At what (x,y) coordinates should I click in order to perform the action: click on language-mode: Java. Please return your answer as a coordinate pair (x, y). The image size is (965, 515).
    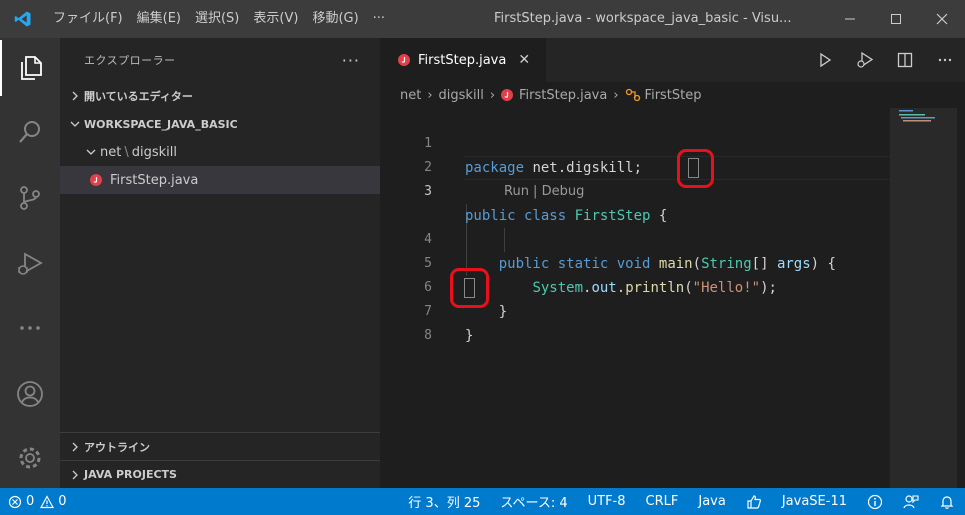
    Looking at the image, I should click on (711, 501).